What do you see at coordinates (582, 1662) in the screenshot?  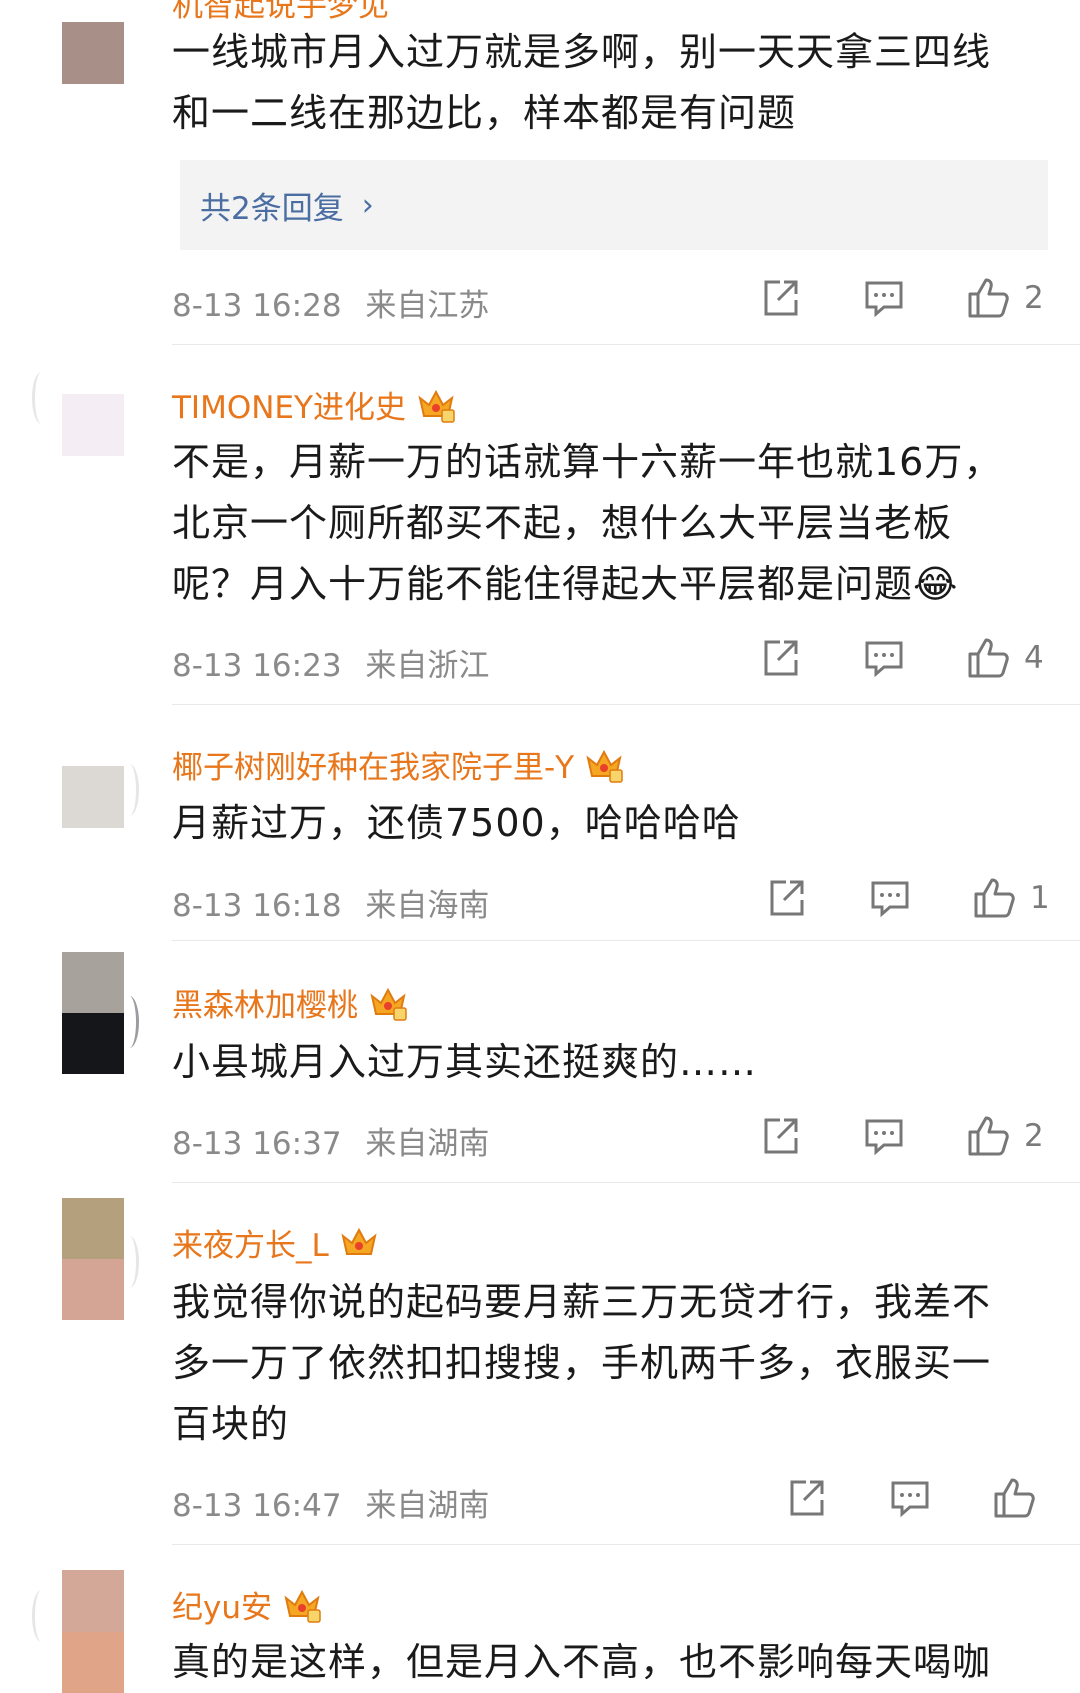 I see `comment-text: 真的是这样，但是月入不高，也不影响每天喝咖` at bounding box center [582, 1662].